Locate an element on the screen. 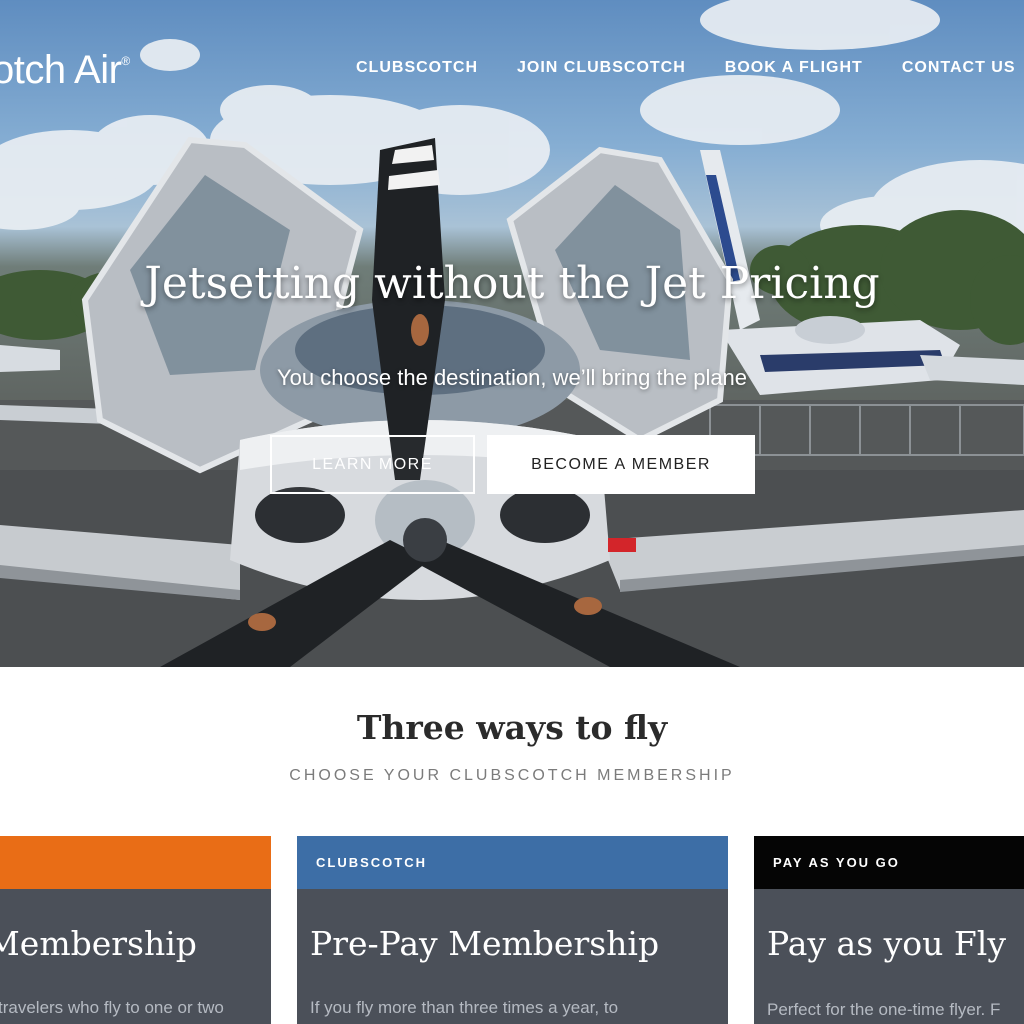 The height and width of the screenshot is (1024, 1024). card-description: Perfect for the one-time flyer. F is located at coordinates (884, 1009).